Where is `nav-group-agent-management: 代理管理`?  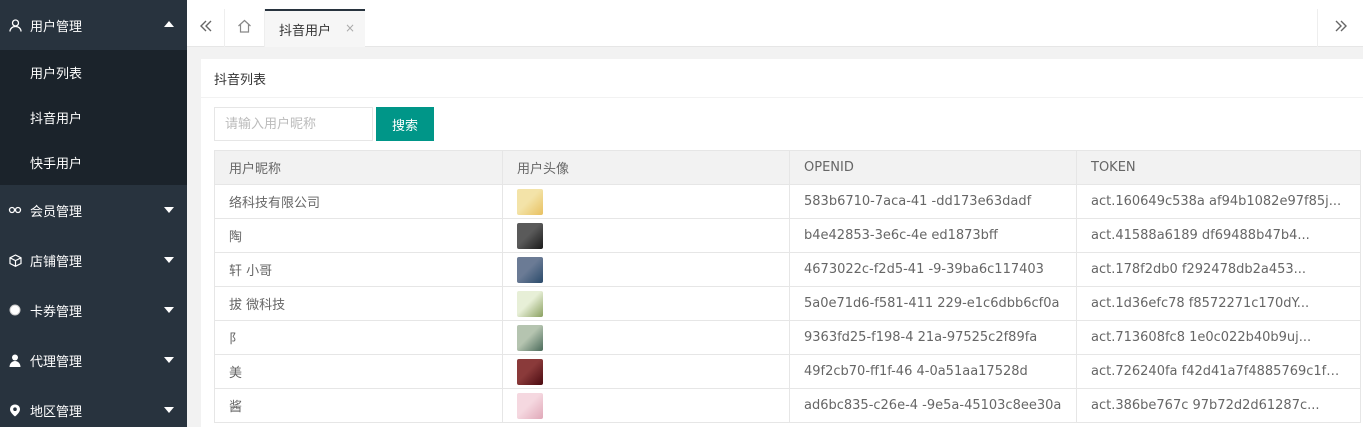 nav-group-agent-management: 代理管理 is located at coordinates (93, 360).